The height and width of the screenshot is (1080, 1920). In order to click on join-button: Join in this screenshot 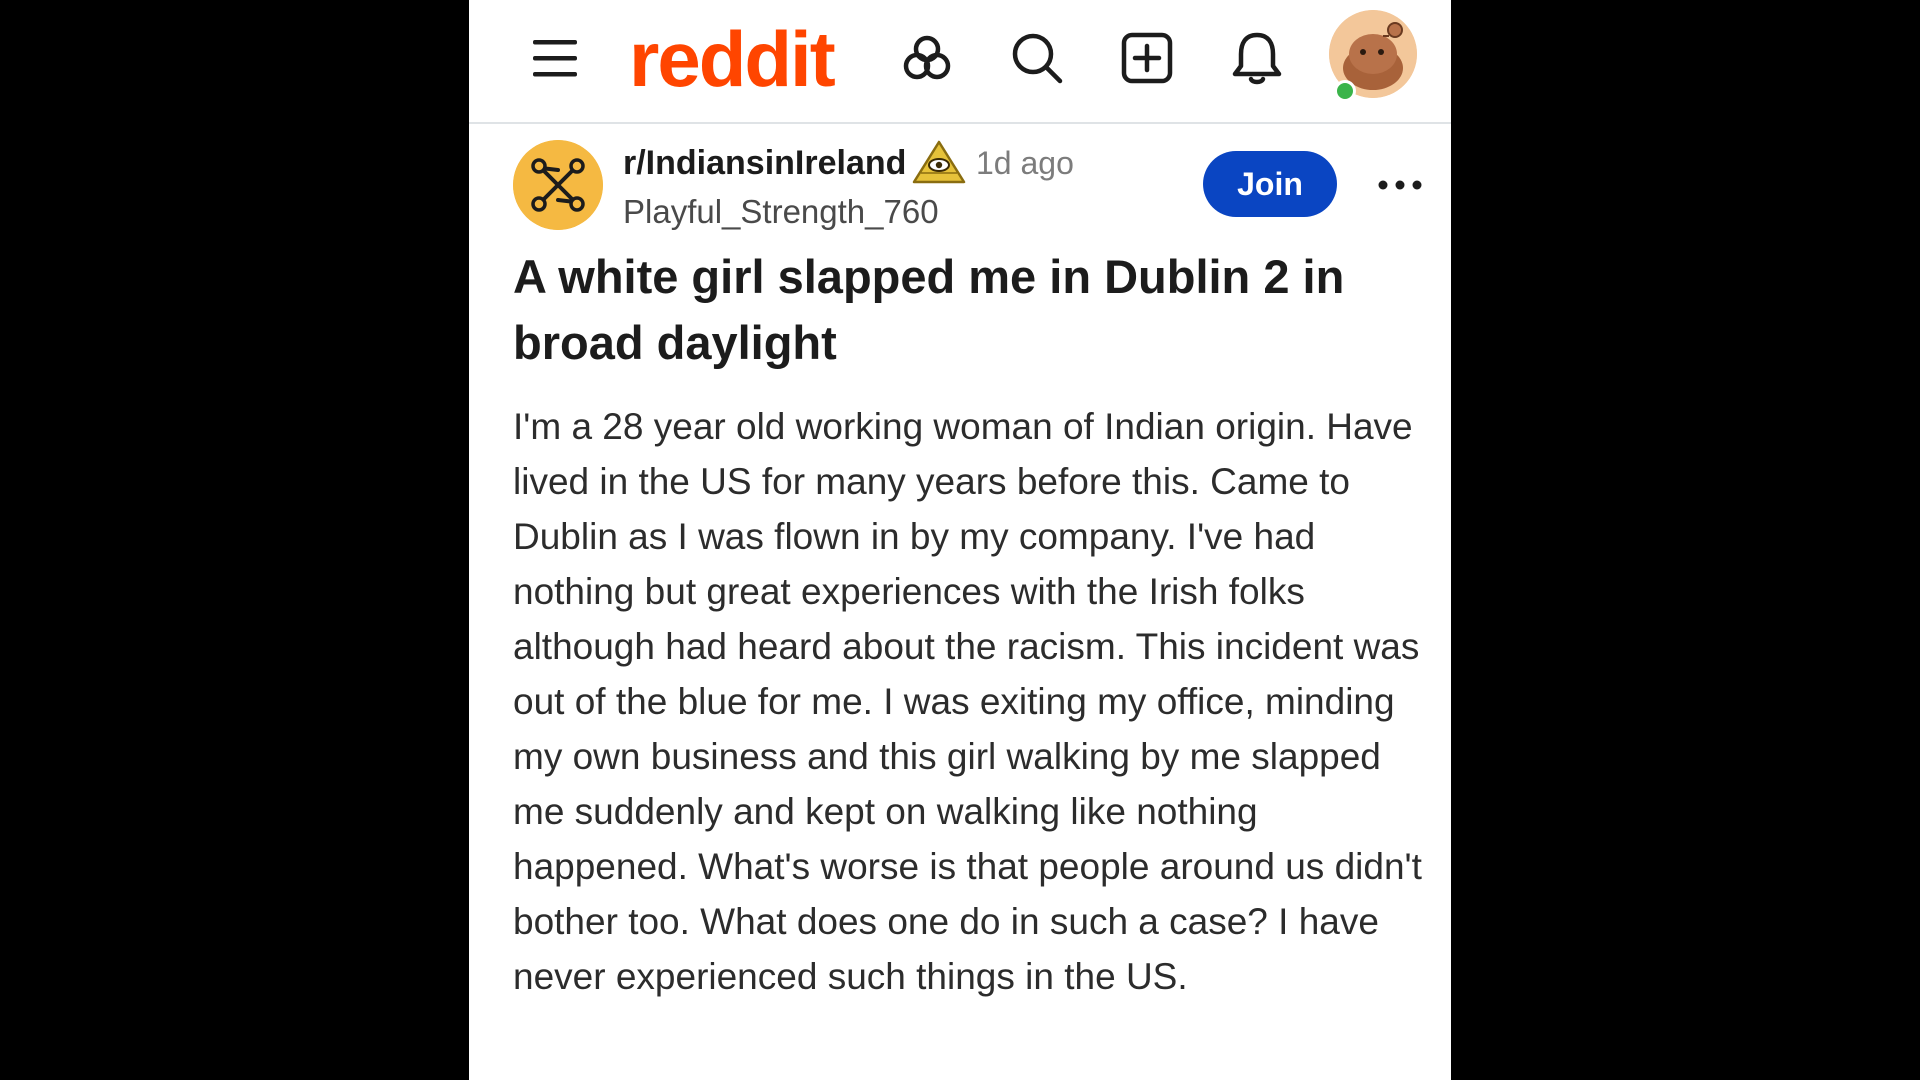, I will do `click(1270, 184)`.